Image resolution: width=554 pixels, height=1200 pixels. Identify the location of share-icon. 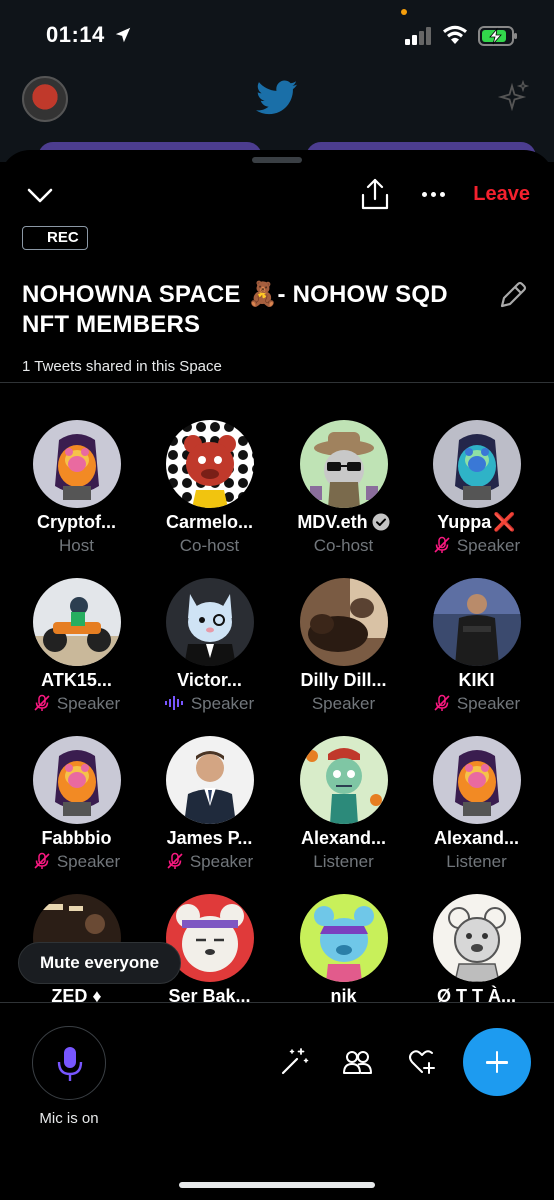
(375, 194).